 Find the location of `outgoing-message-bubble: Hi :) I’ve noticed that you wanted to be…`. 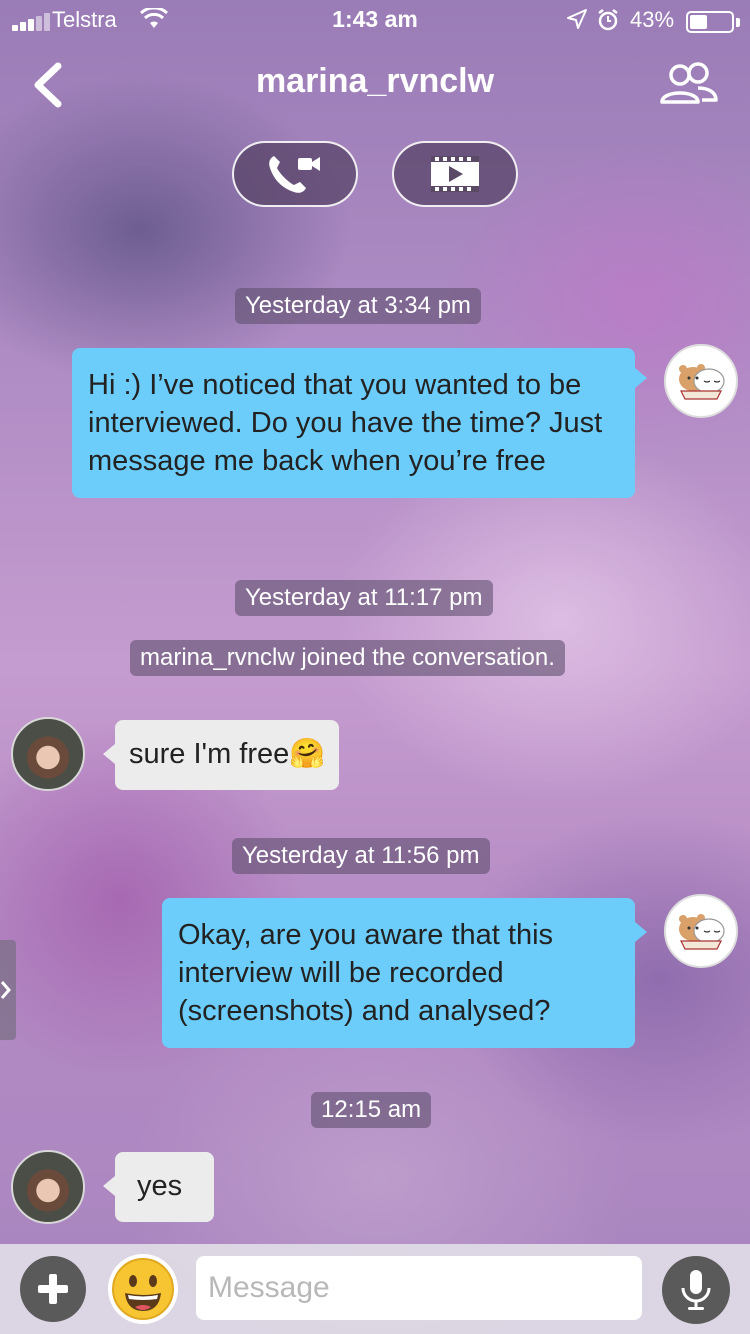

outgoing-message-bubble: Hi :) I’ve noticed that you wanted to be… is located at coordinates (359, 423).